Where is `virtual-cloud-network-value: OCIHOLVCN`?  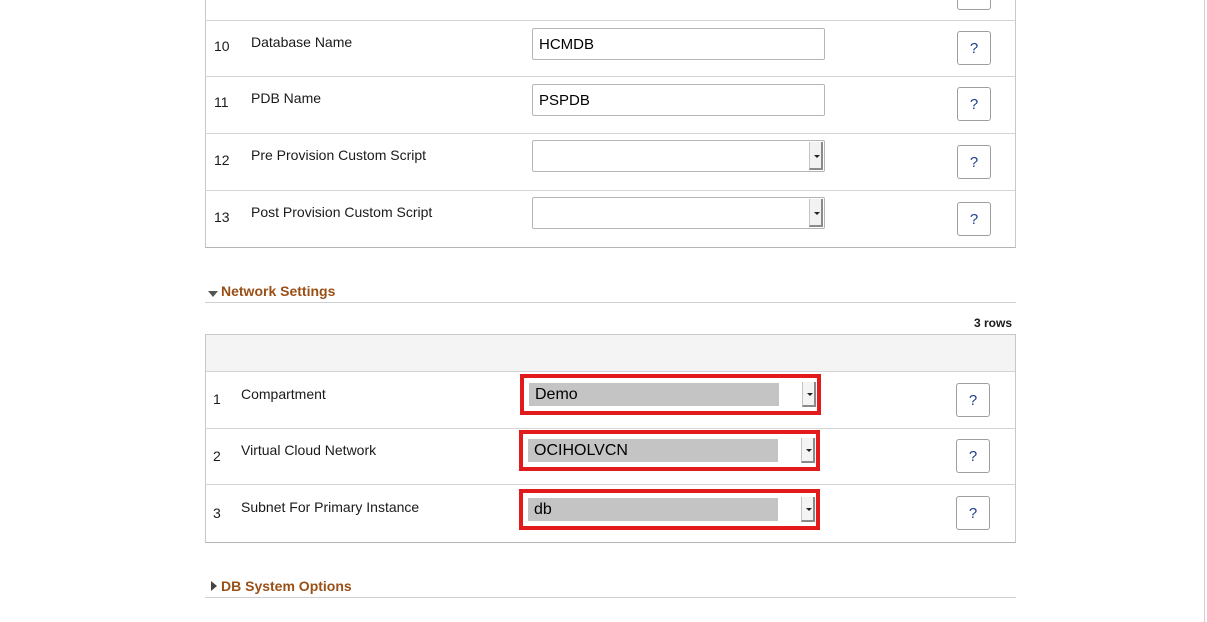
virtual-cloud-network-value: OCIHOLVCN is located at coordinates (581, 450).